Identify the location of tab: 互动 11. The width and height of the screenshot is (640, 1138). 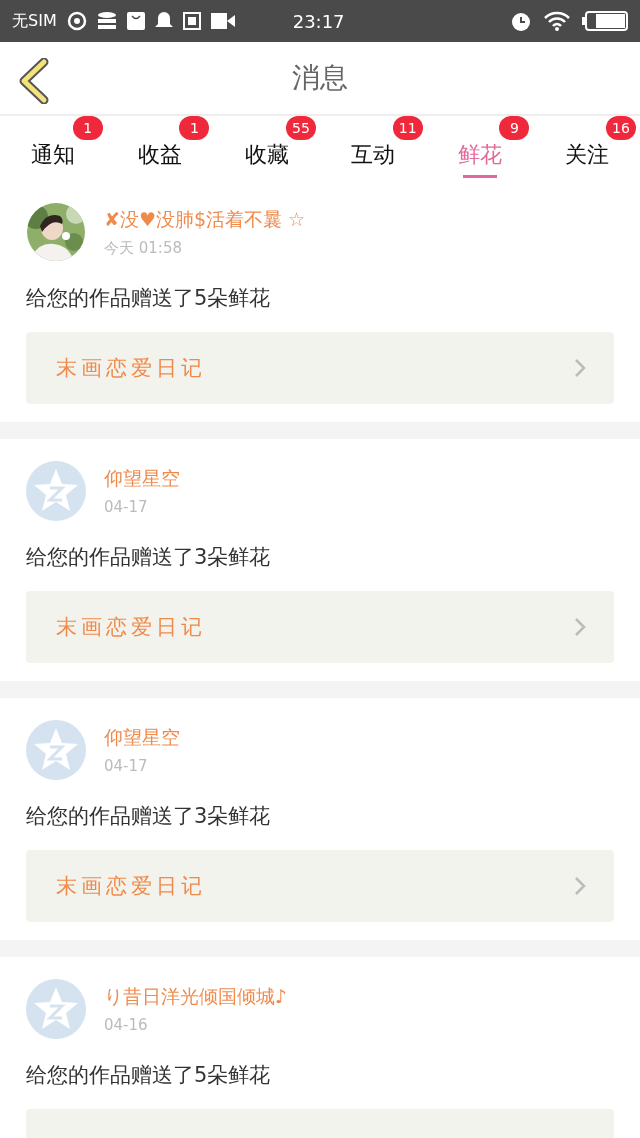
(373, 148).